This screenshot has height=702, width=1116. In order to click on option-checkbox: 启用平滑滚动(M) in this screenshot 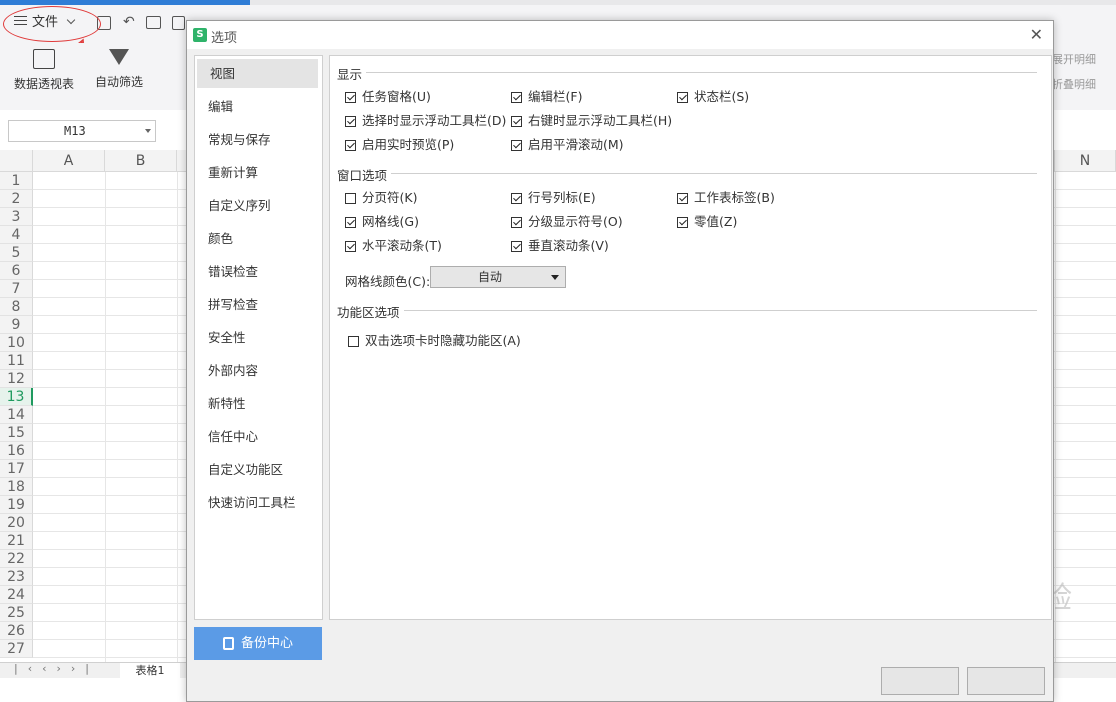, I will do `click(567, 145)`.